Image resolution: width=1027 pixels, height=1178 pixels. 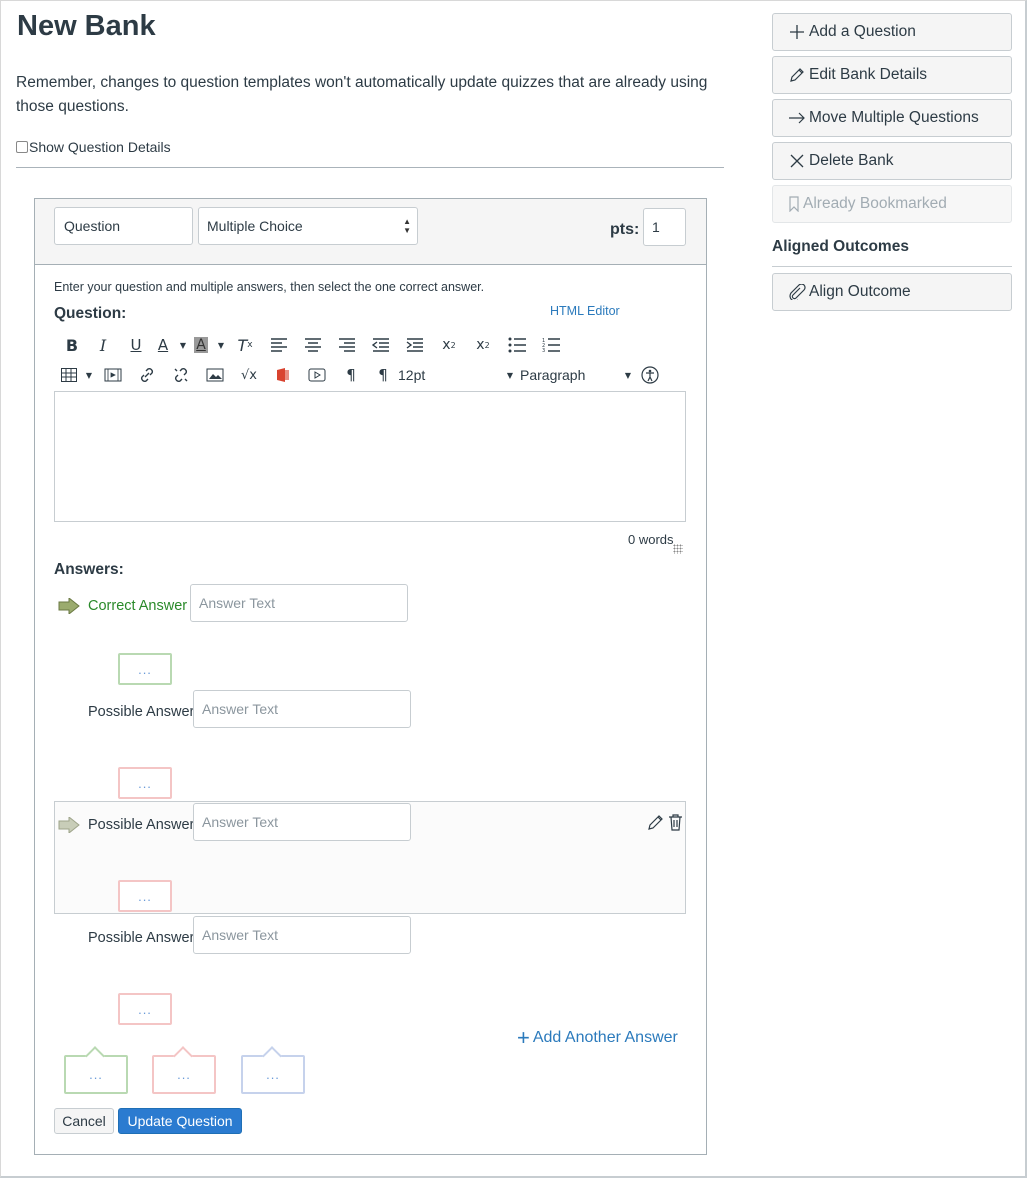 I want to click on link-icon, so click(x=147, y=375).